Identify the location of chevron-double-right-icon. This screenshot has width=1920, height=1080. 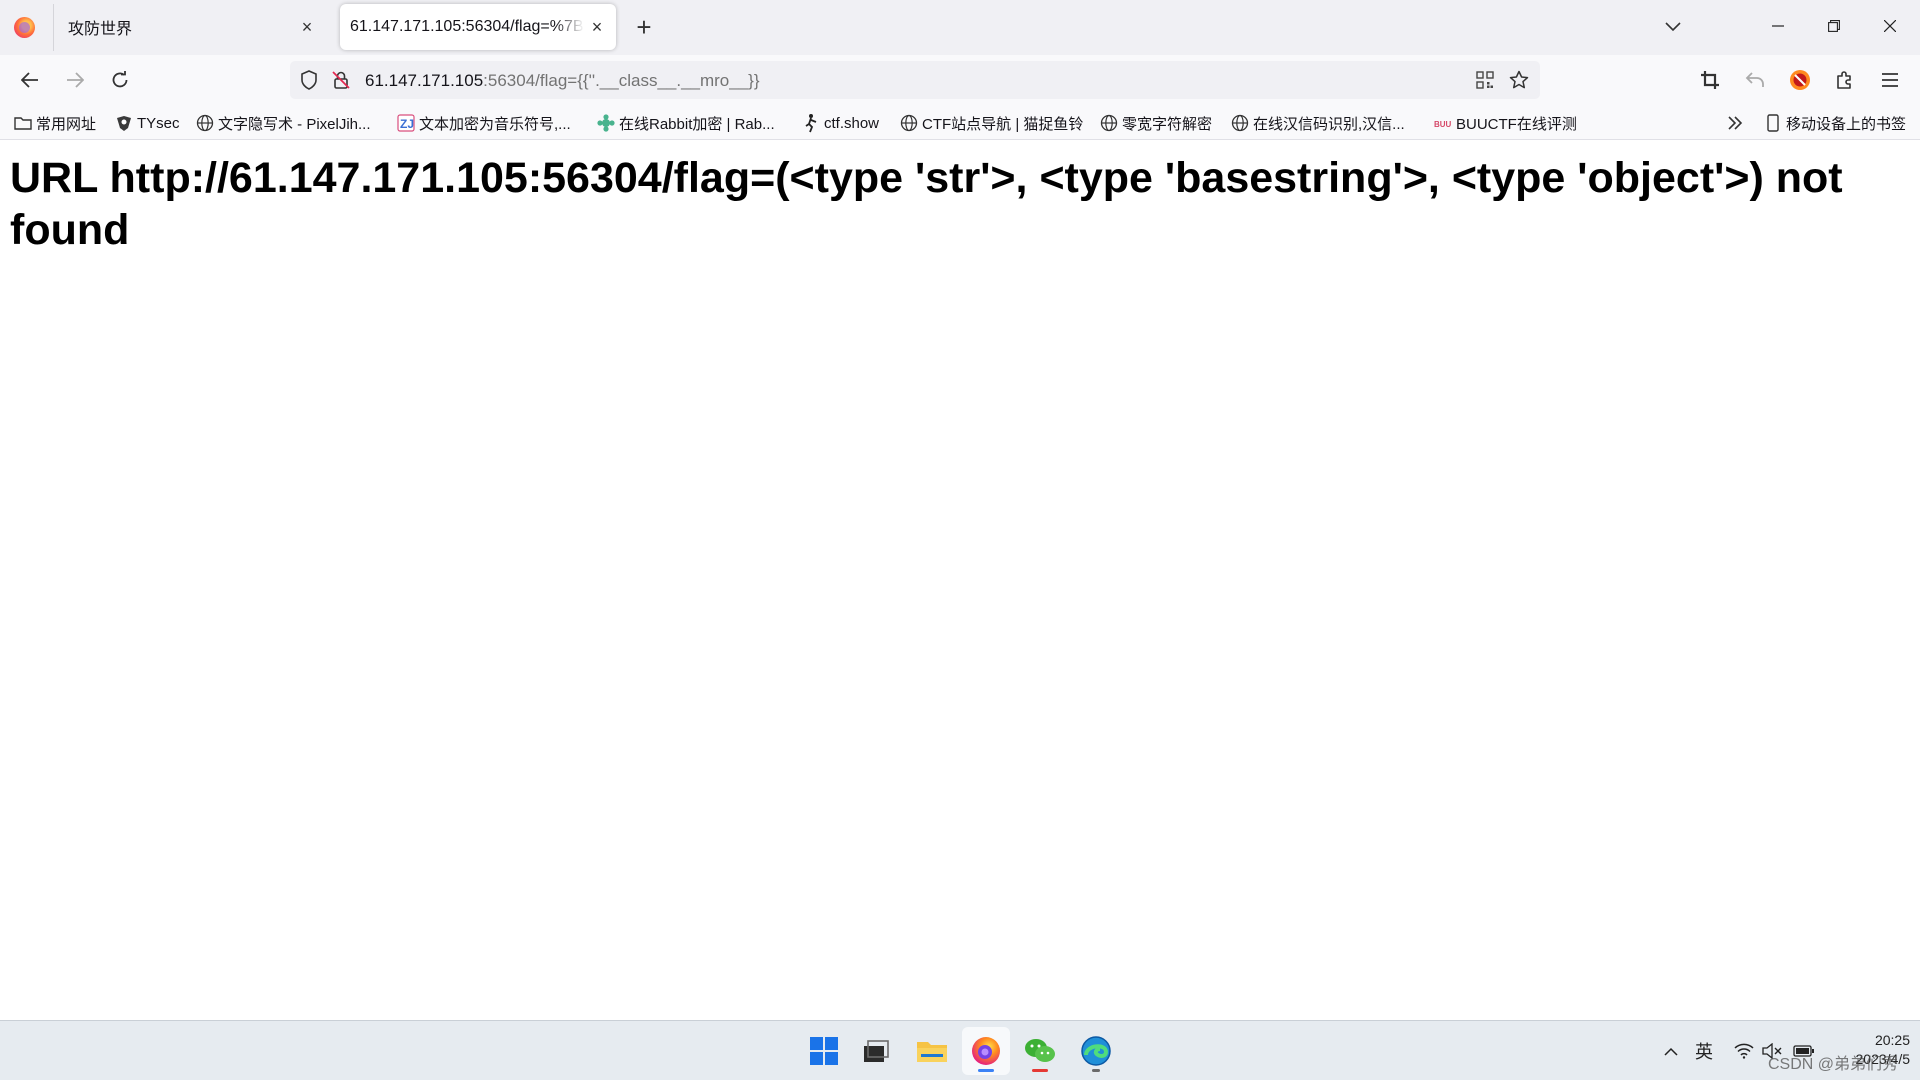
(1735, 123).